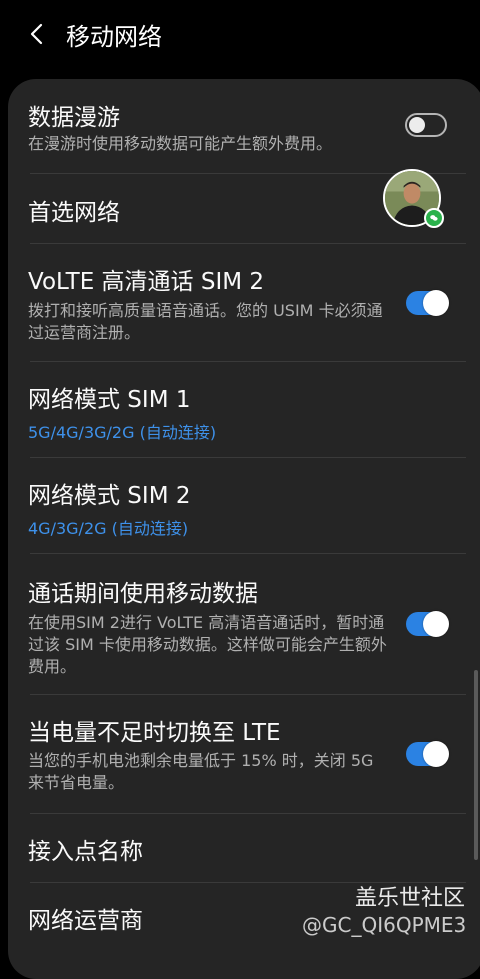 This screenshot has width=480, height=979. Describe the element at coordinates (37, 34) in the screenshot. I see `back-arrow-icon` at that location.